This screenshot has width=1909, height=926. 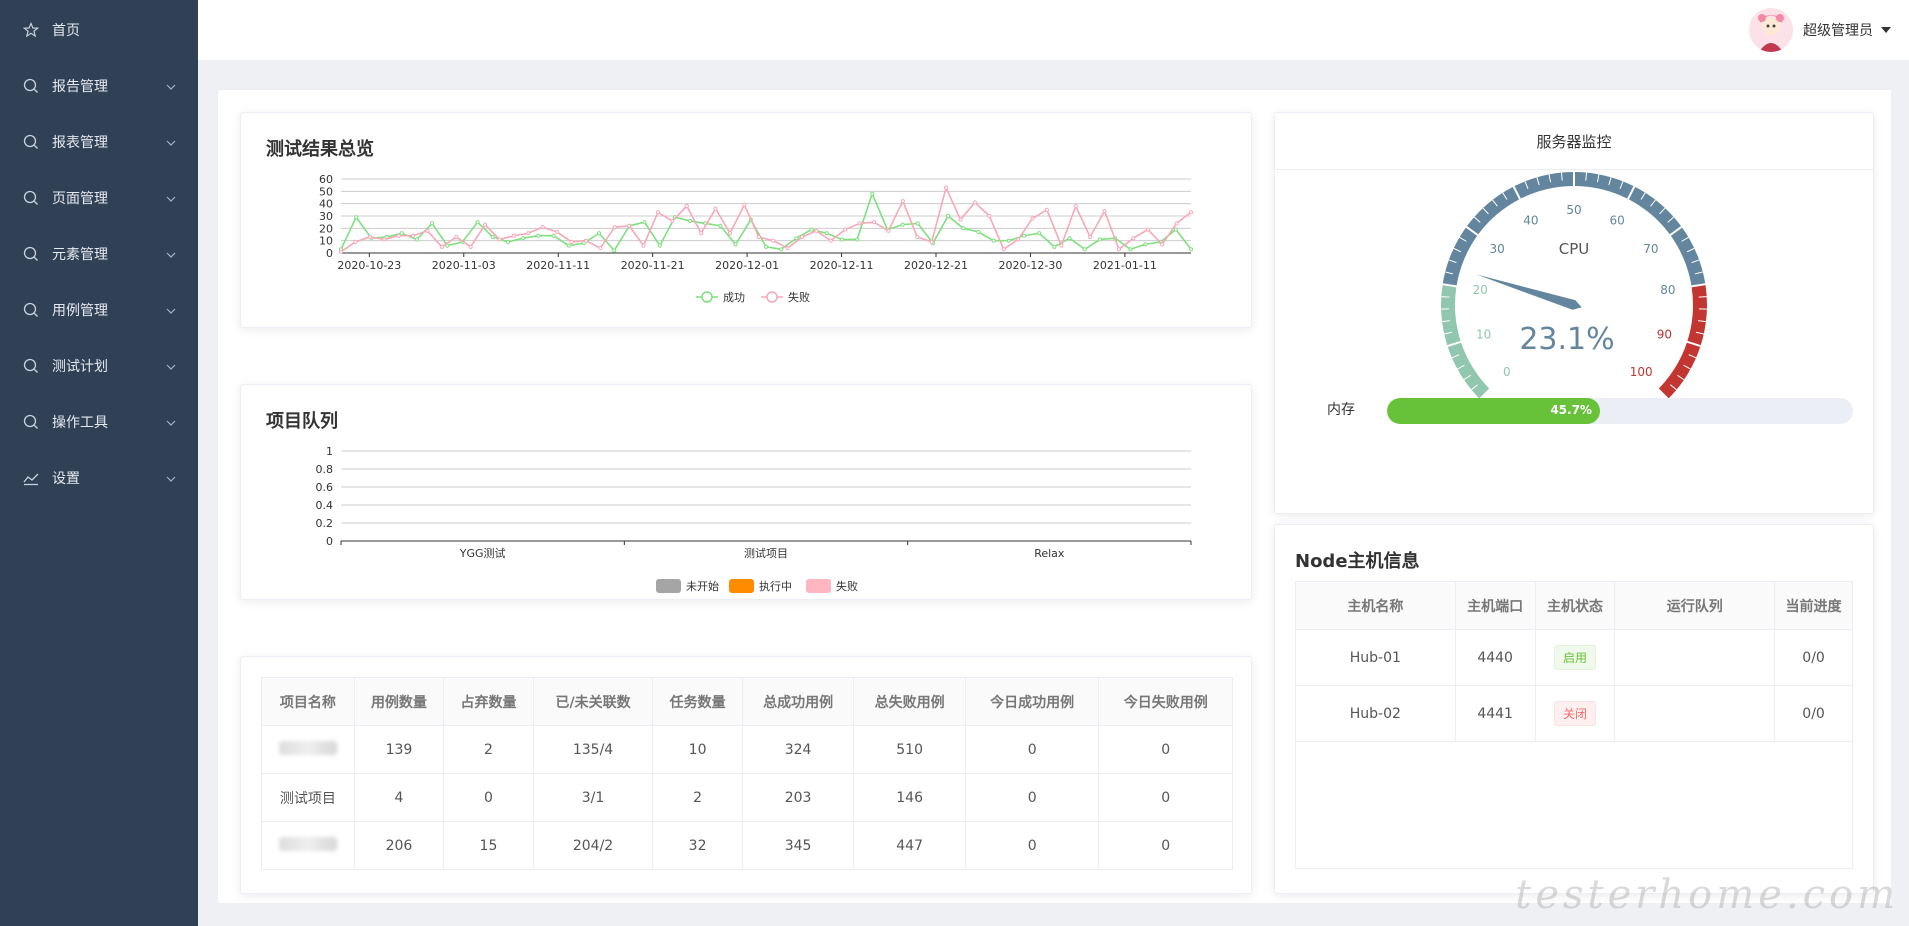 What do you see at coordinates (1357, 561) in the screenshot?
I see `node-info-title: Node主机信息` at bounding box center [1357, 561].